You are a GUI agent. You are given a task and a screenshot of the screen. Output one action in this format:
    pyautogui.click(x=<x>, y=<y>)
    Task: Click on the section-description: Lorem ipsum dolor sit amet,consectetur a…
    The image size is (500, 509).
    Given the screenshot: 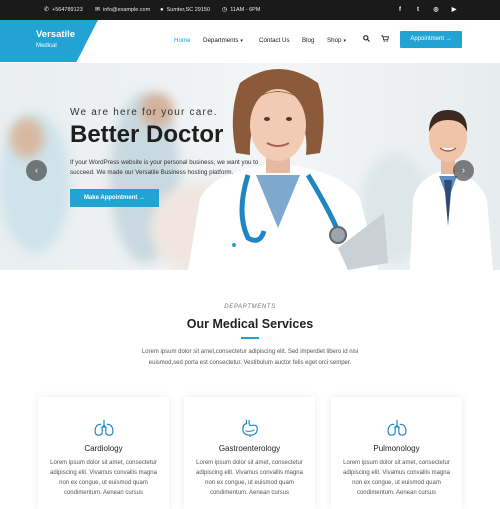 What is the action you would take?
    pyautogui.click(x=250, y=357)
    